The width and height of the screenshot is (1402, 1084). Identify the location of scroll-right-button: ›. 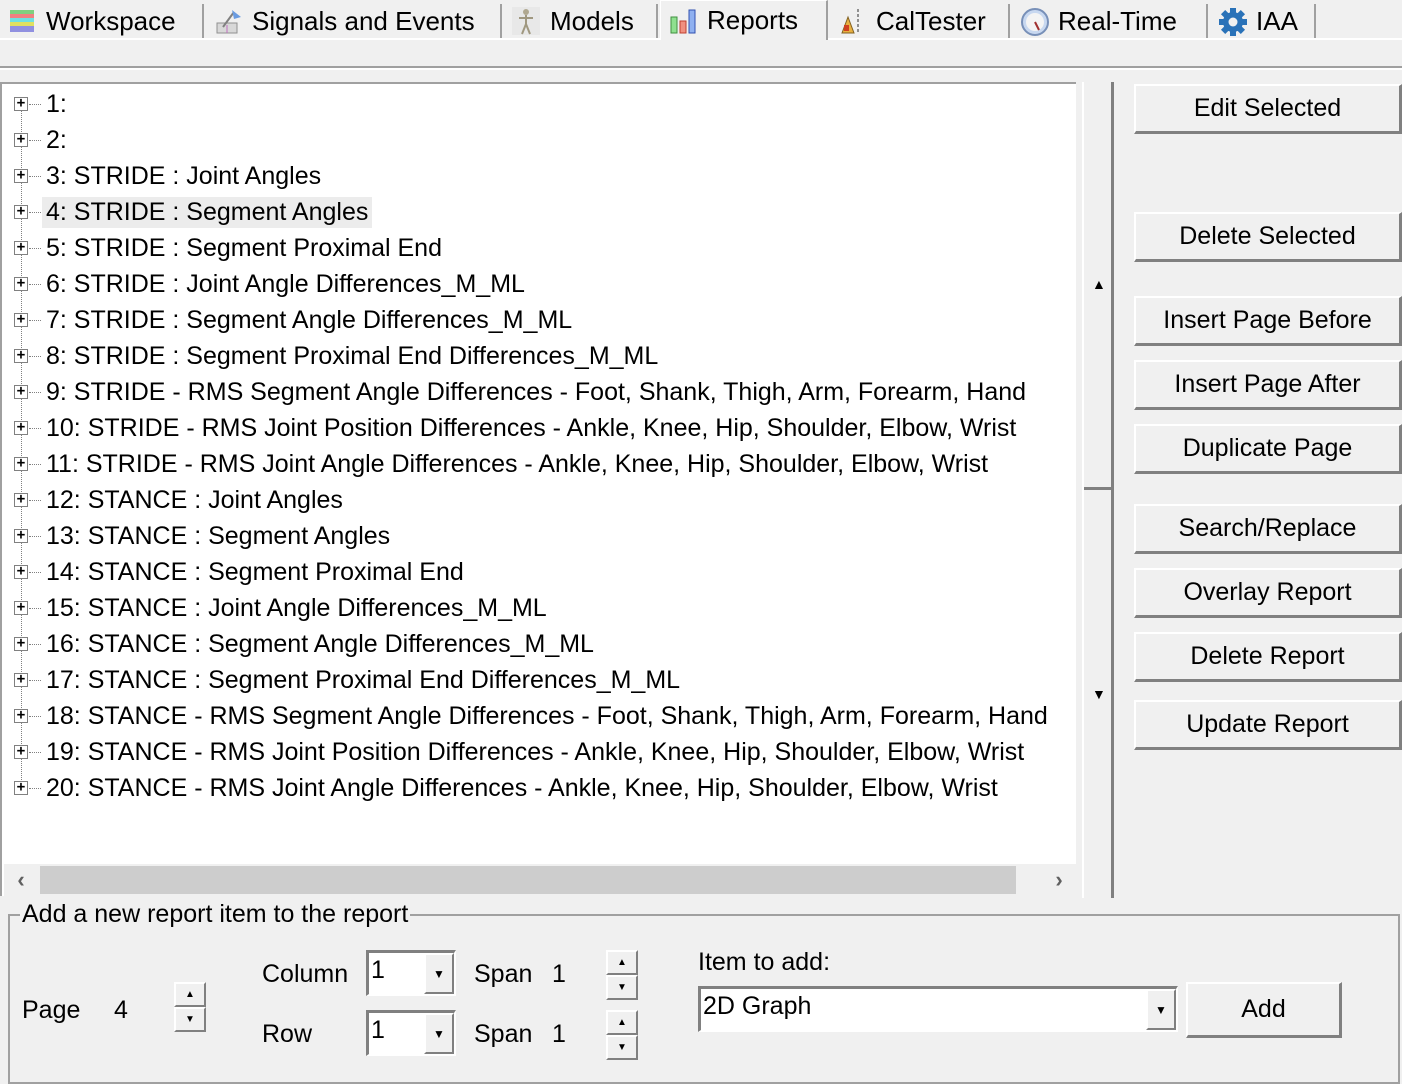
(1059, 880).